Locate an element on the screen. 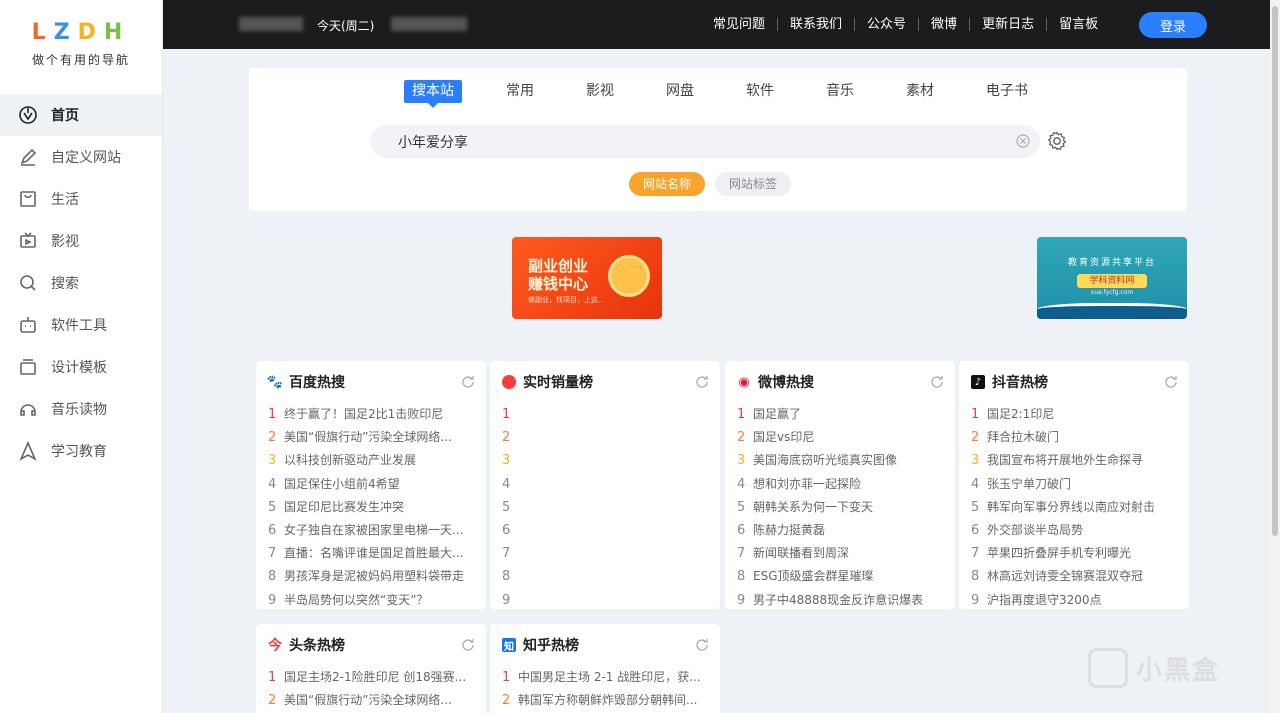 This screenshot has height=713, width=1280. sidebar-item-software-tools: 软件工具 is located at coordinates (81, 325).